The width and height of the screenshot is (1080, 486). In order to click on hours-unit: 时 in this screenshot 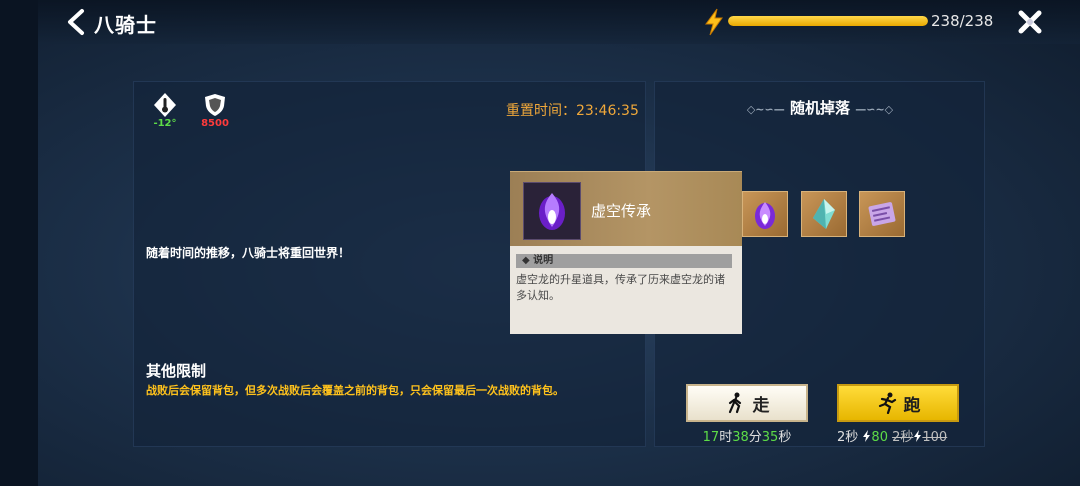, I will do `click(726, 437)`.